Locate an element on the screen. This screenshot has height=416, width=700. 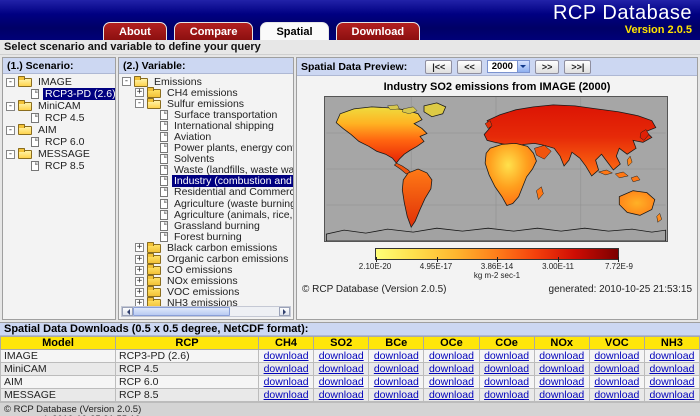
column-header-nh3: NH3 is located at coordinates (671, 343).